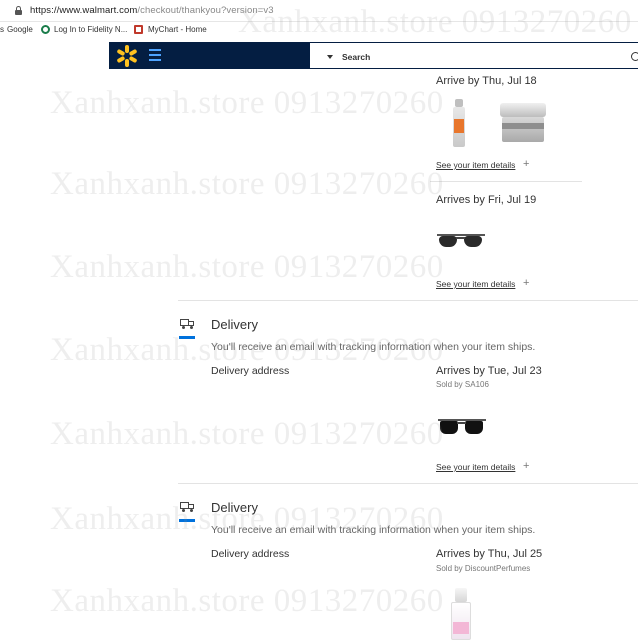  I want to click on search-input: Search, so click(356, 57).